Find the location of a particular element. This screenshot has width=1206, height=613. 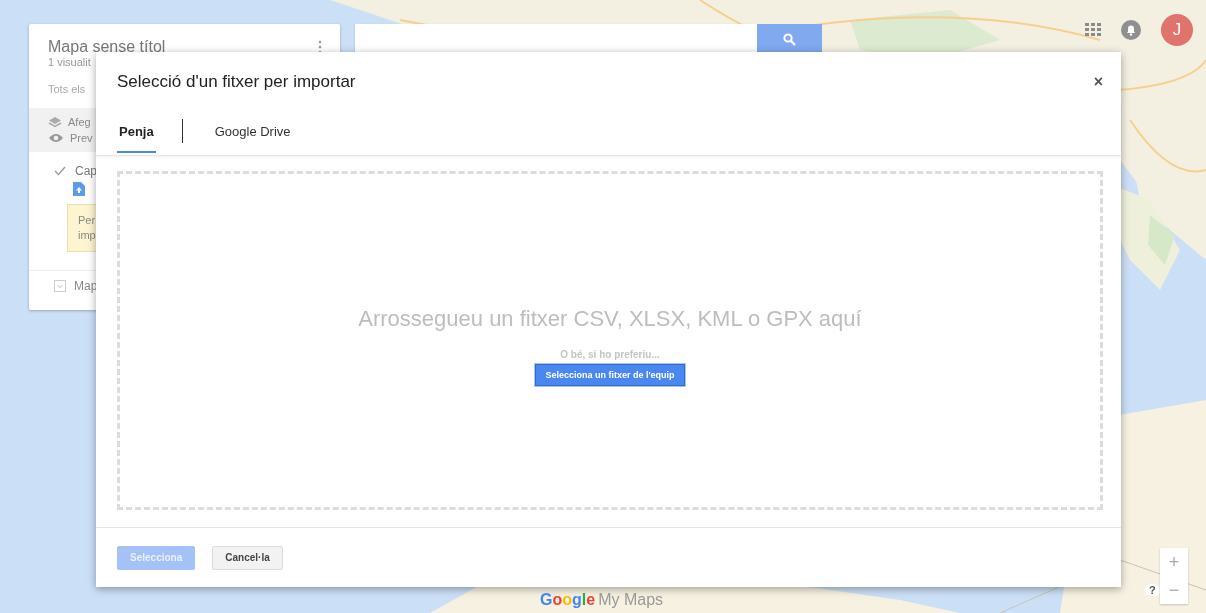

notice-text: imp is located at coordinates (87, 235).